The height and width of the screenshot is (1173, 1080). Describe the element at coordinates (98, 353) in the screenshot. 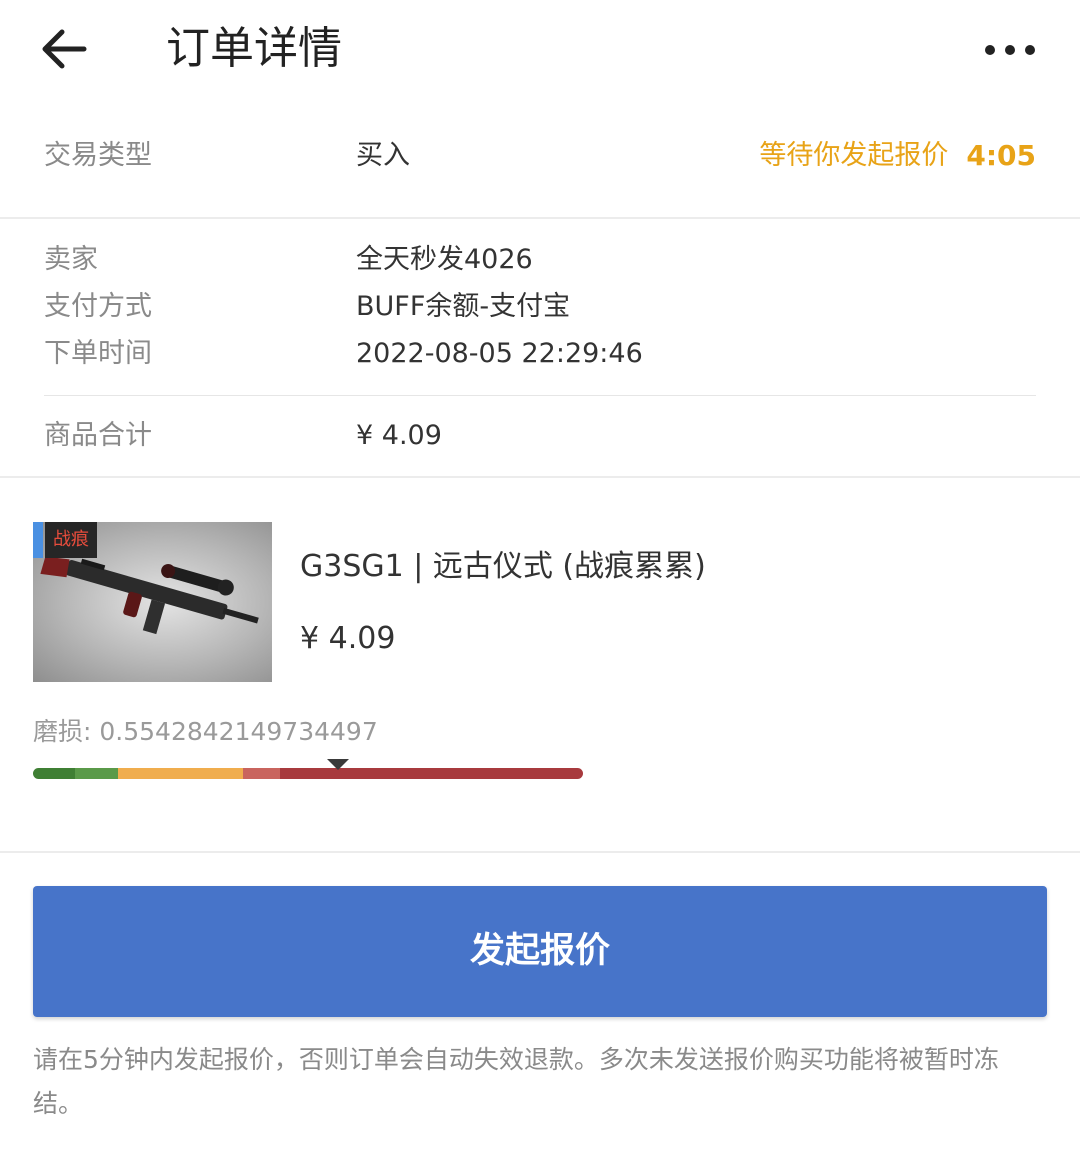

I see `order-time-label: 下单时间` at that location.